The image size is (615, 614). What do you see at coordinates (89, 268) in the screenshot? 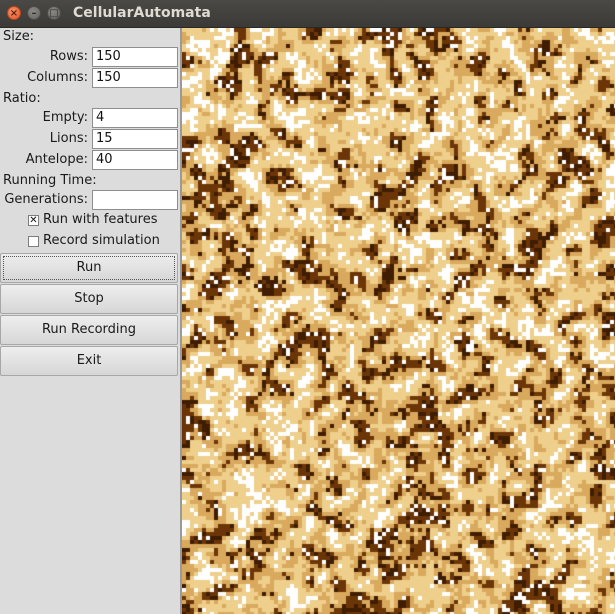
I see `run-button: Run` at bounding box center [89, 268].